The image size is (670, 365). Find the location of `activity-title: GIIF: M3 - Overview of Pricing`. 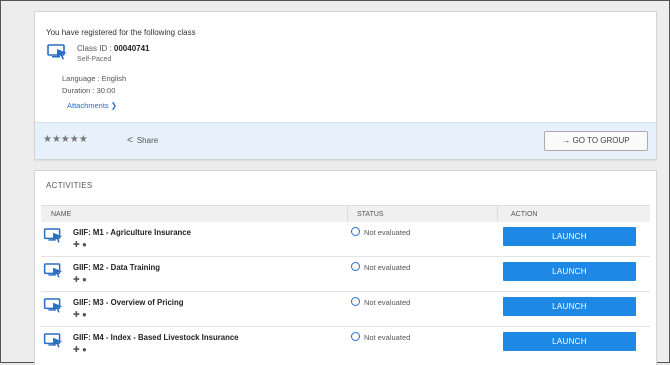

activity-title: GIIF: M3 - Overview of Pricing is located at coordinates (128, 302).